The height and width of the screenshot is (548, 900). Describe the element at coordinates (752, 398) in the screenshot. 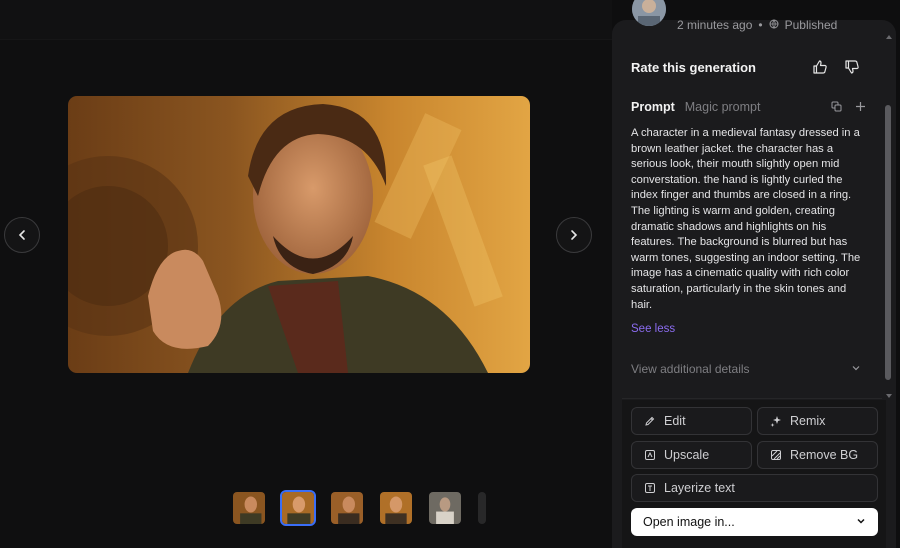

I see `divider` at that location.